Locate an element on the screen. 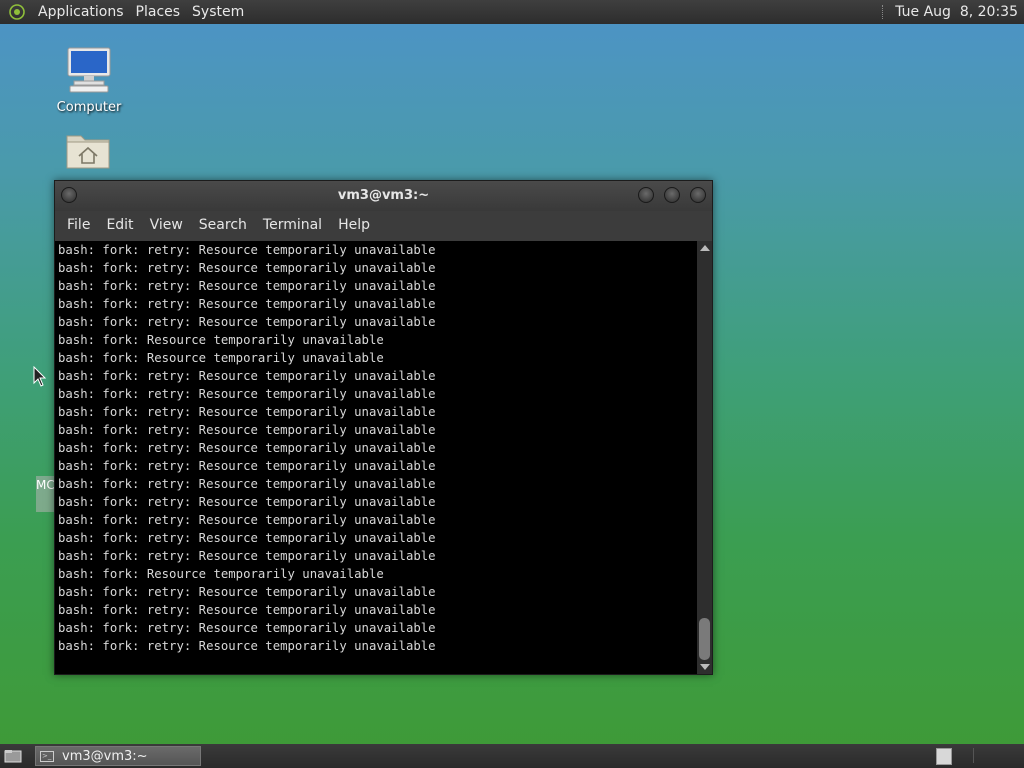 The height and width of the screenshot is (768, 1024). mouse-cursor-icon is located at coordinates (40, 378).